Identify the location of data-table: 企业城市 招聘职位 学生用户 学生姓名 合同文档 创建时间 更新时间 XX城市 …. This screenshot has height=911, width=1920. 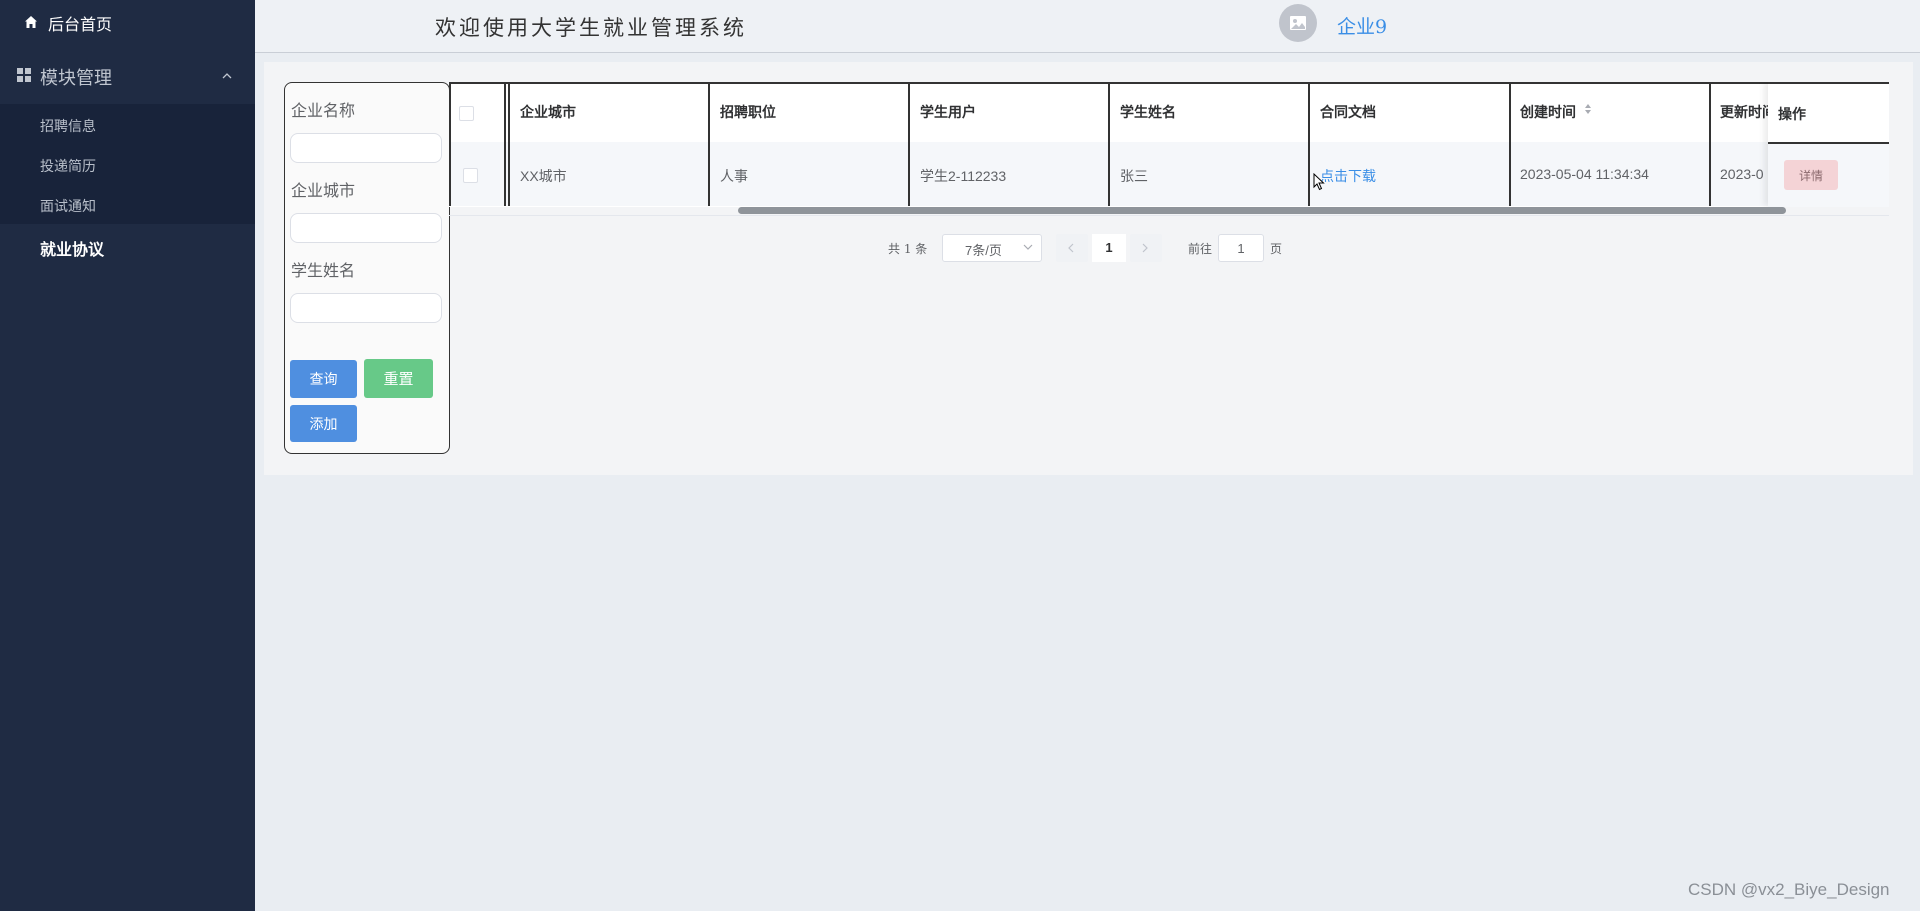
(1169, 144).